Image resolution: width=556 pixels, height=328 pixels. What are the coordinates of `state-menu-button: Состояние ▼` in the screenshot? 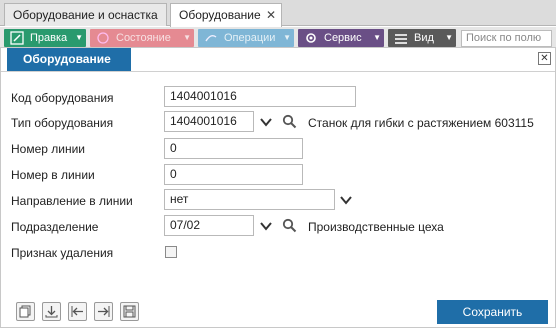 It's located at (142, 38).